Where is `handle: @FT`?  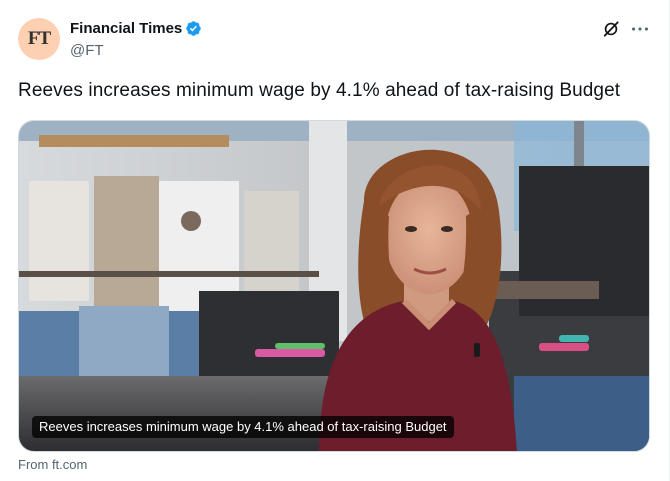 handle: @FT is located at coordinates (87, 50).